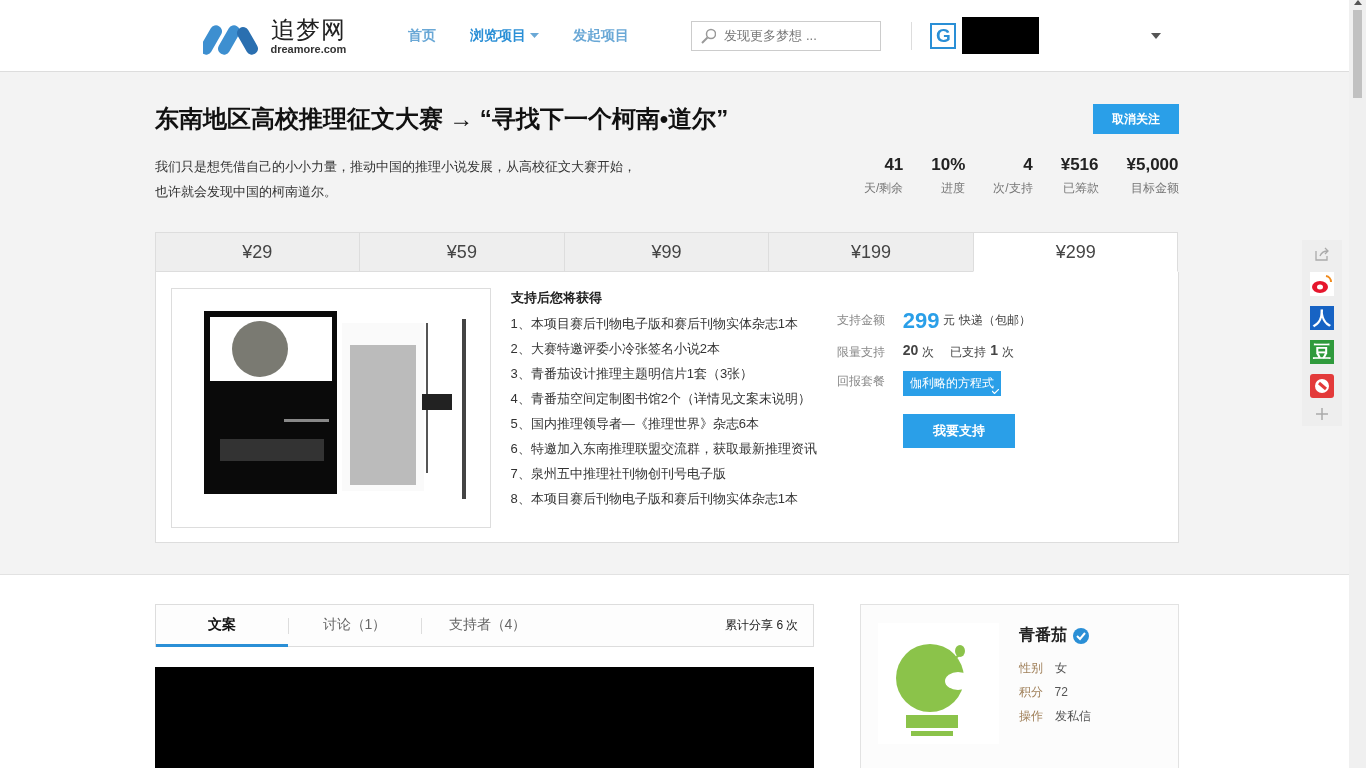  I want to click on supported-label: 已支持, so click(968, 352).